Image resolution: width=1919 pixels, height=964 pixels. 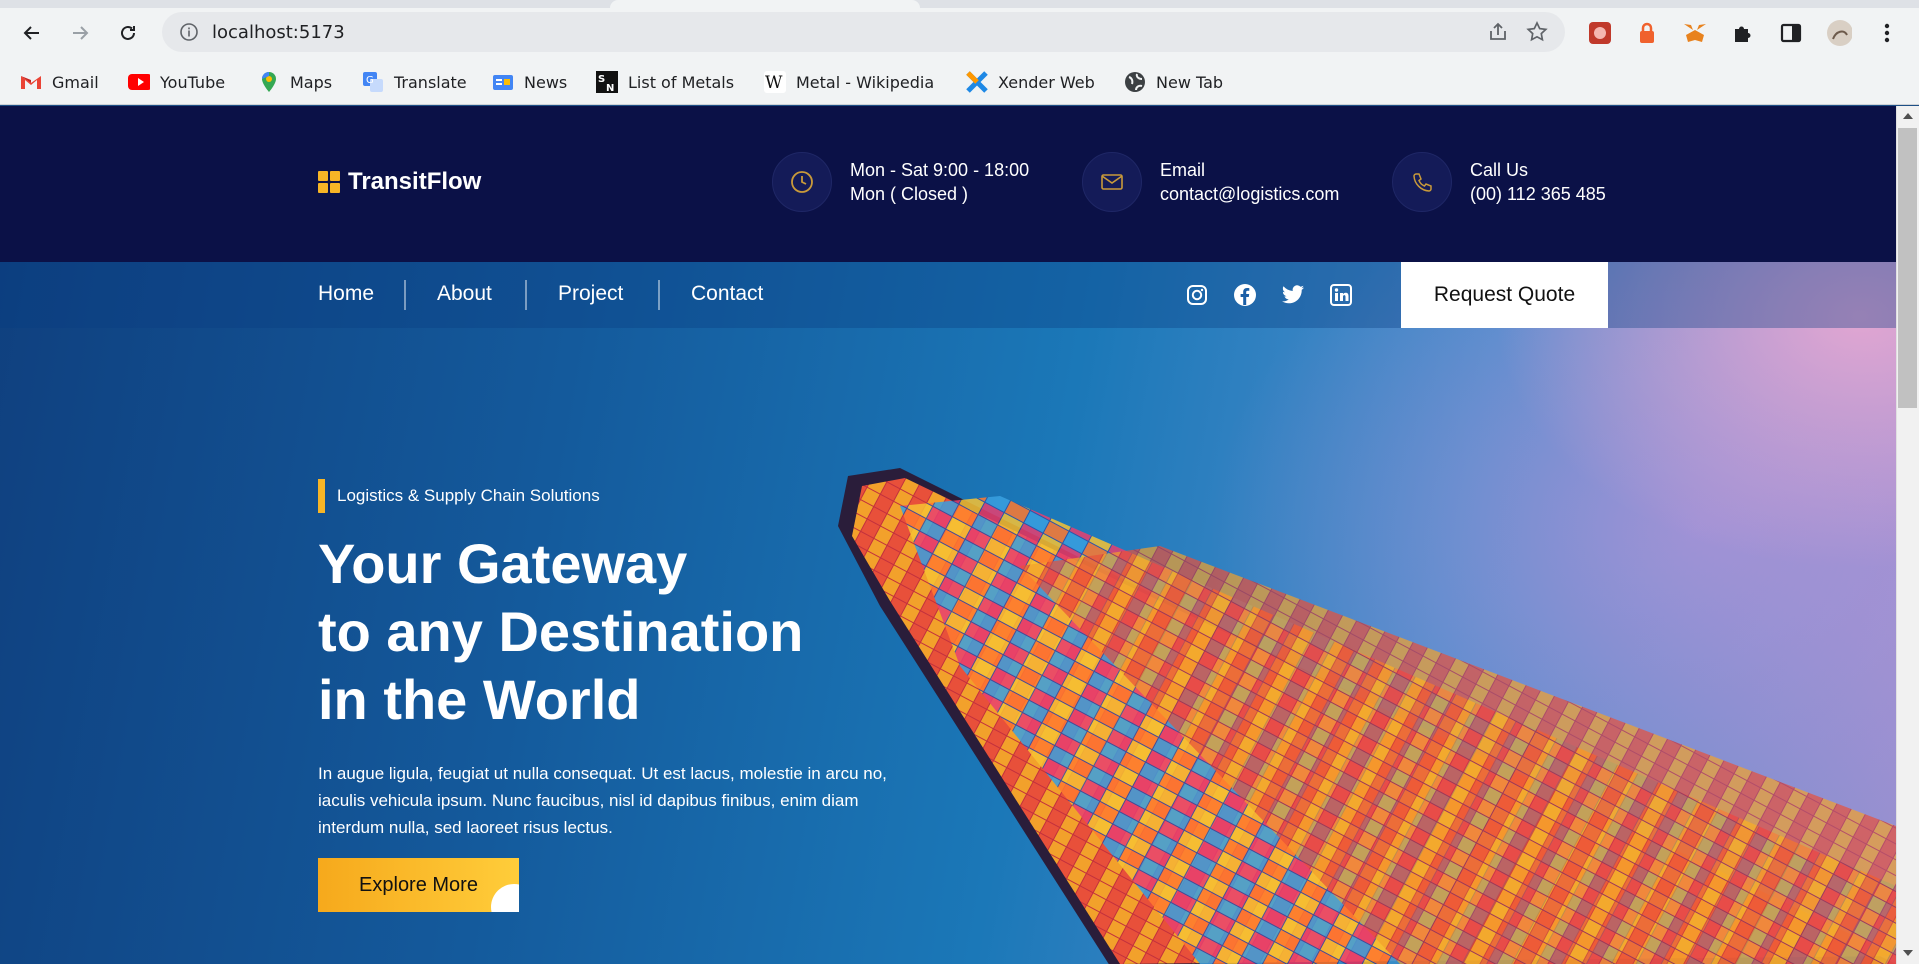 What do you see at coordinates (31, 82) in the screenshot?
I see `gmail-icon` at bounding box center [31, 82].